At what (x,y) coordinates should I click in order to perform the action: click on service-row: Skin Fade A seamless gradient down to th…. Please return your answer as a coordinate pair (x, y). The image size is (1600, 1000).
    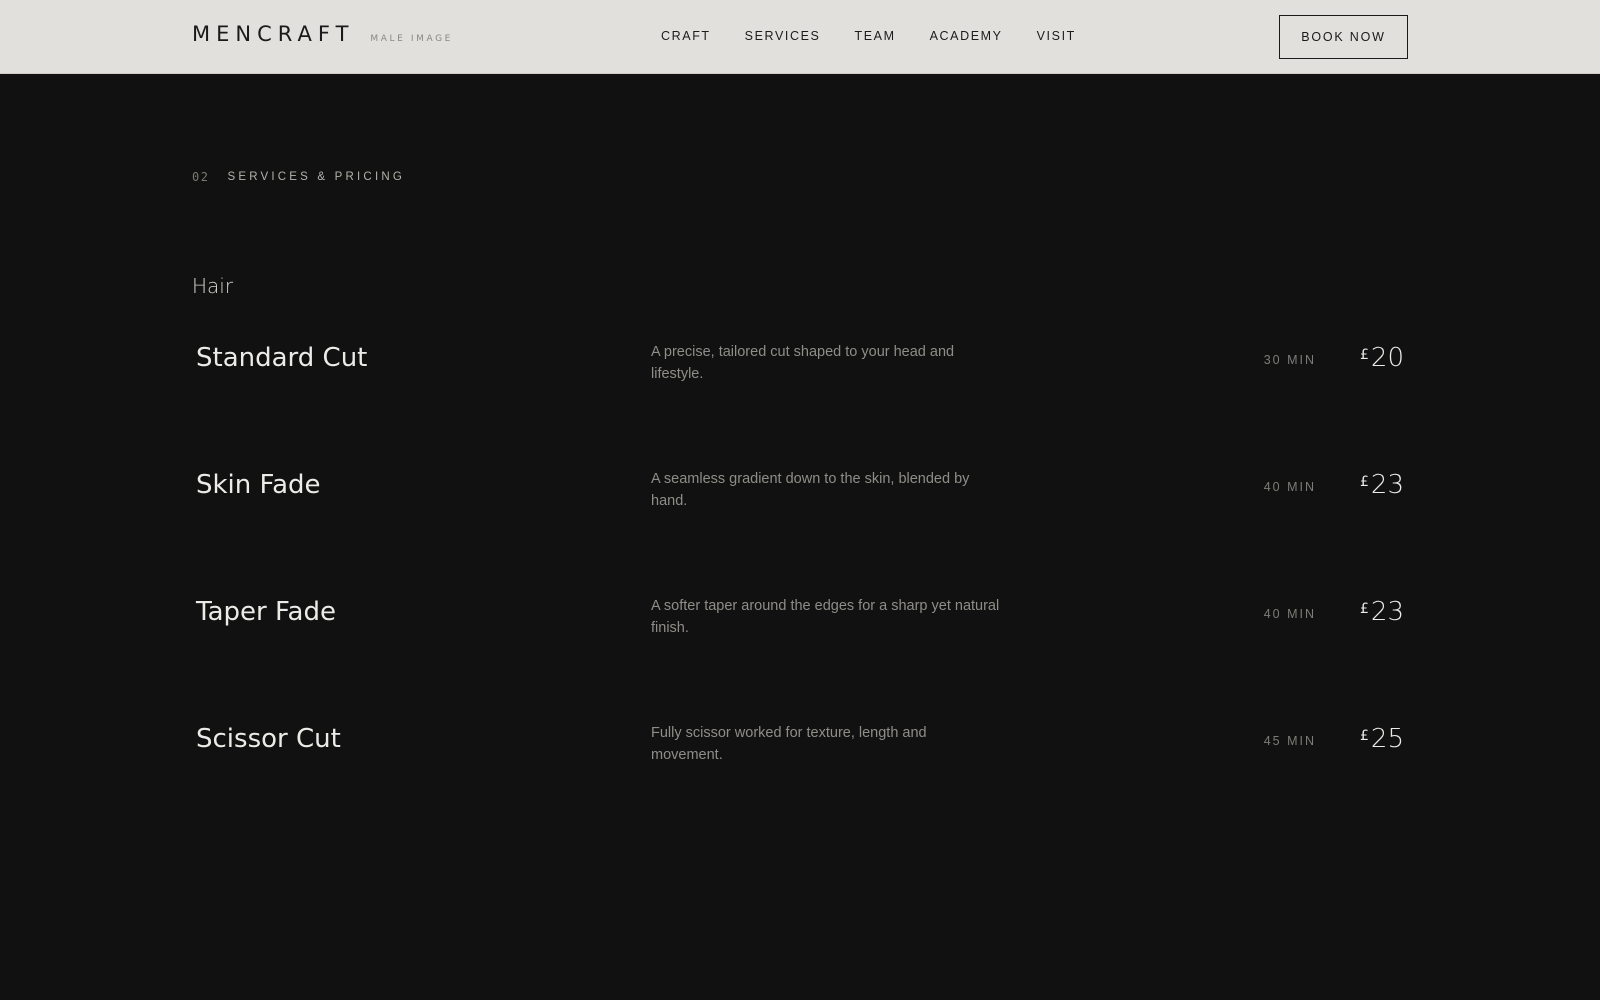
    Looking at the image, I should click on (800, 500).